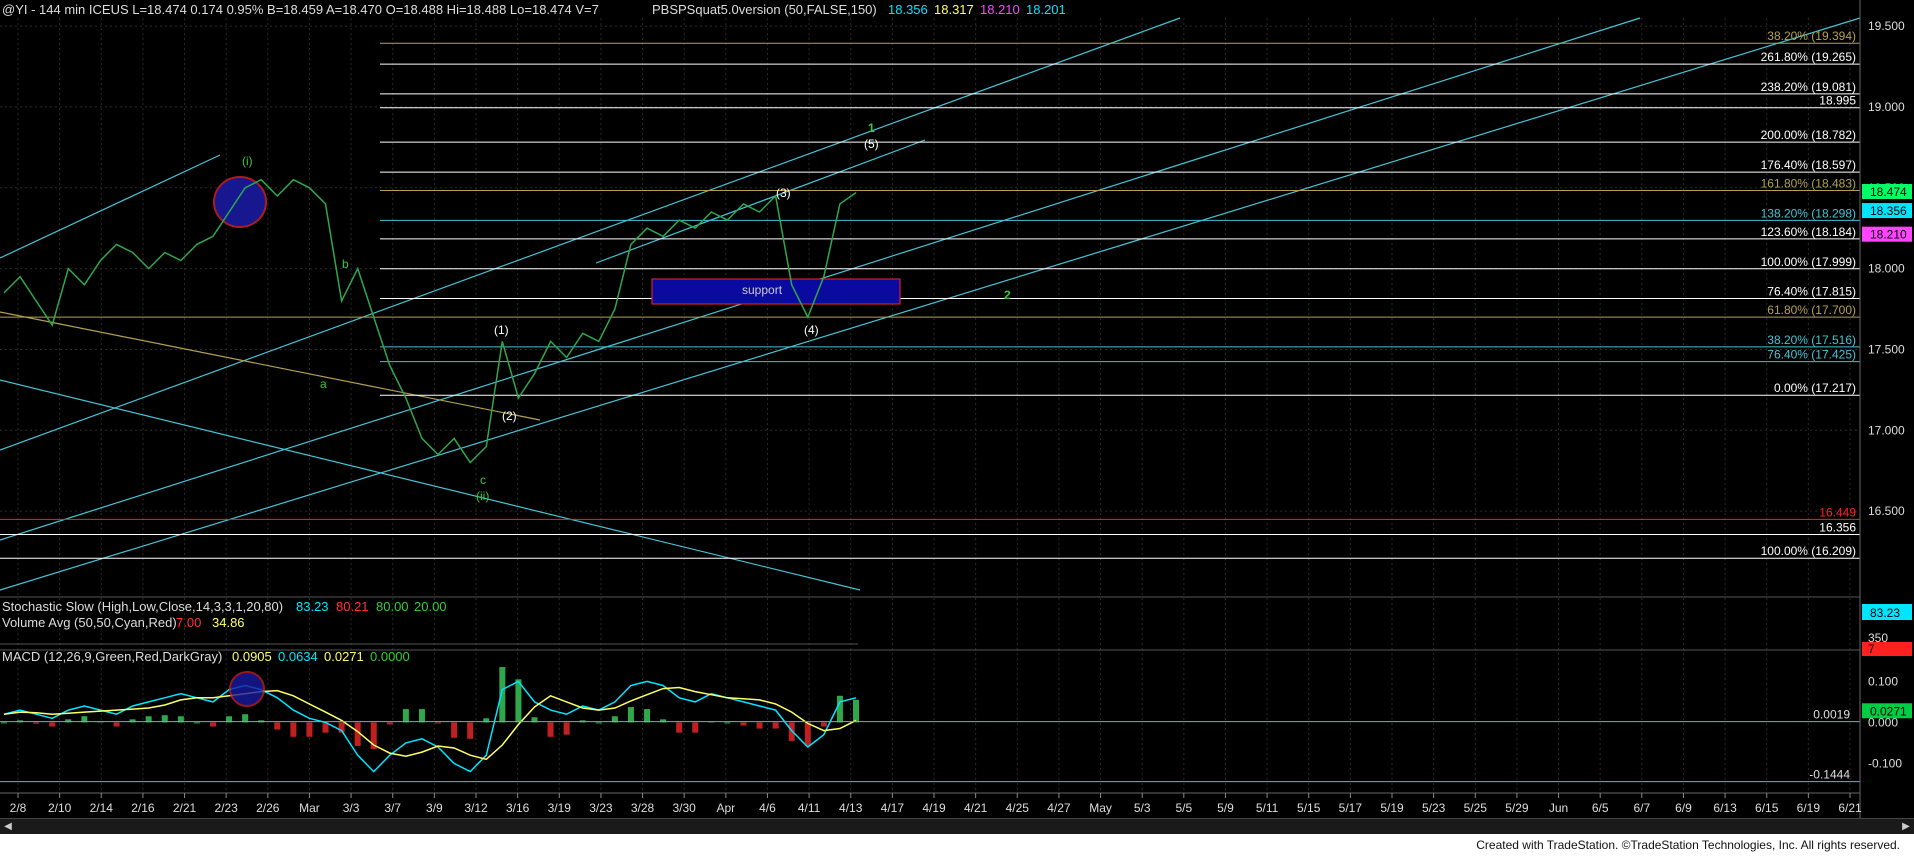 This screenshot has height=856, width=1914. I want to click on indicator-value-2: 18.317, so click(954, 9).